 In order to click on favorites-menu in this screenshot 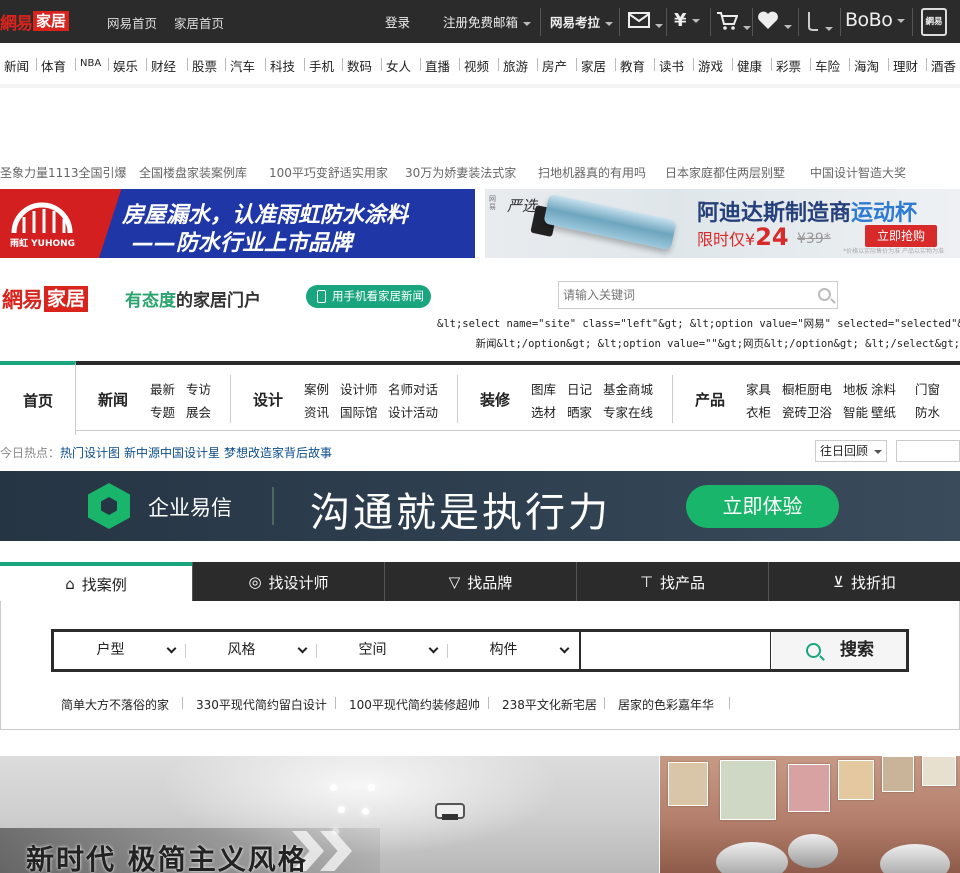, I will do `click(774, 22)`.